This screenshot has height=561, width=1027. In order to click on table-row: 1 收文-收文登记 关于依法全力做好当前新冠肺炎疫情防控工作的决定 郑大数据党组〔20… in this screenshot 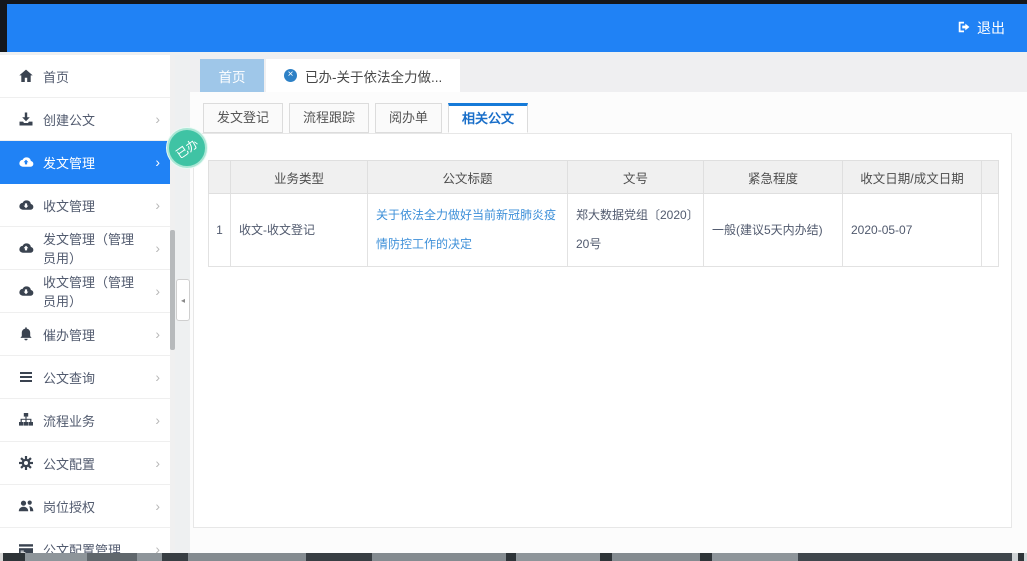, I will do `click(603, 230)`.